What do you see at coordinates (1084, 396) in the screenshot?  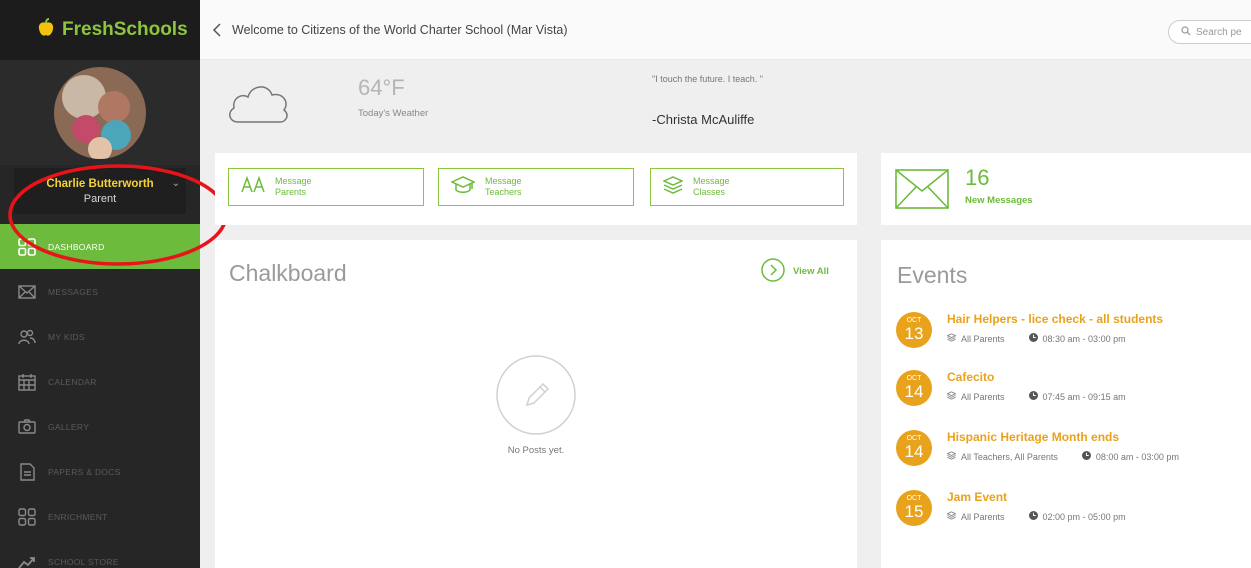 I see `event-time: 07:45 am - 09:15 am` at bounding box center [1084, 396].